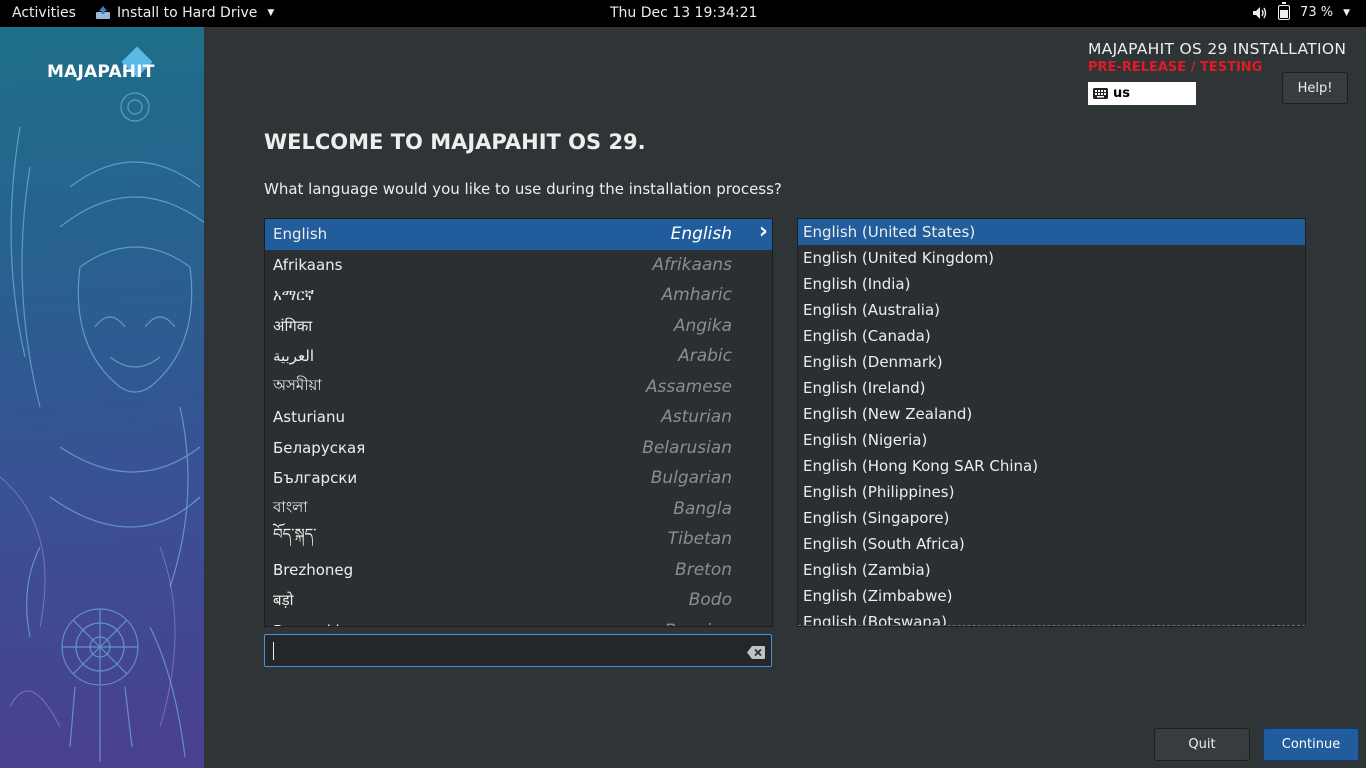 Image resolution: width=1366 pixels, height=768 pixels. I want to click on locale-row: English (Denmark), so click(1051, 362).